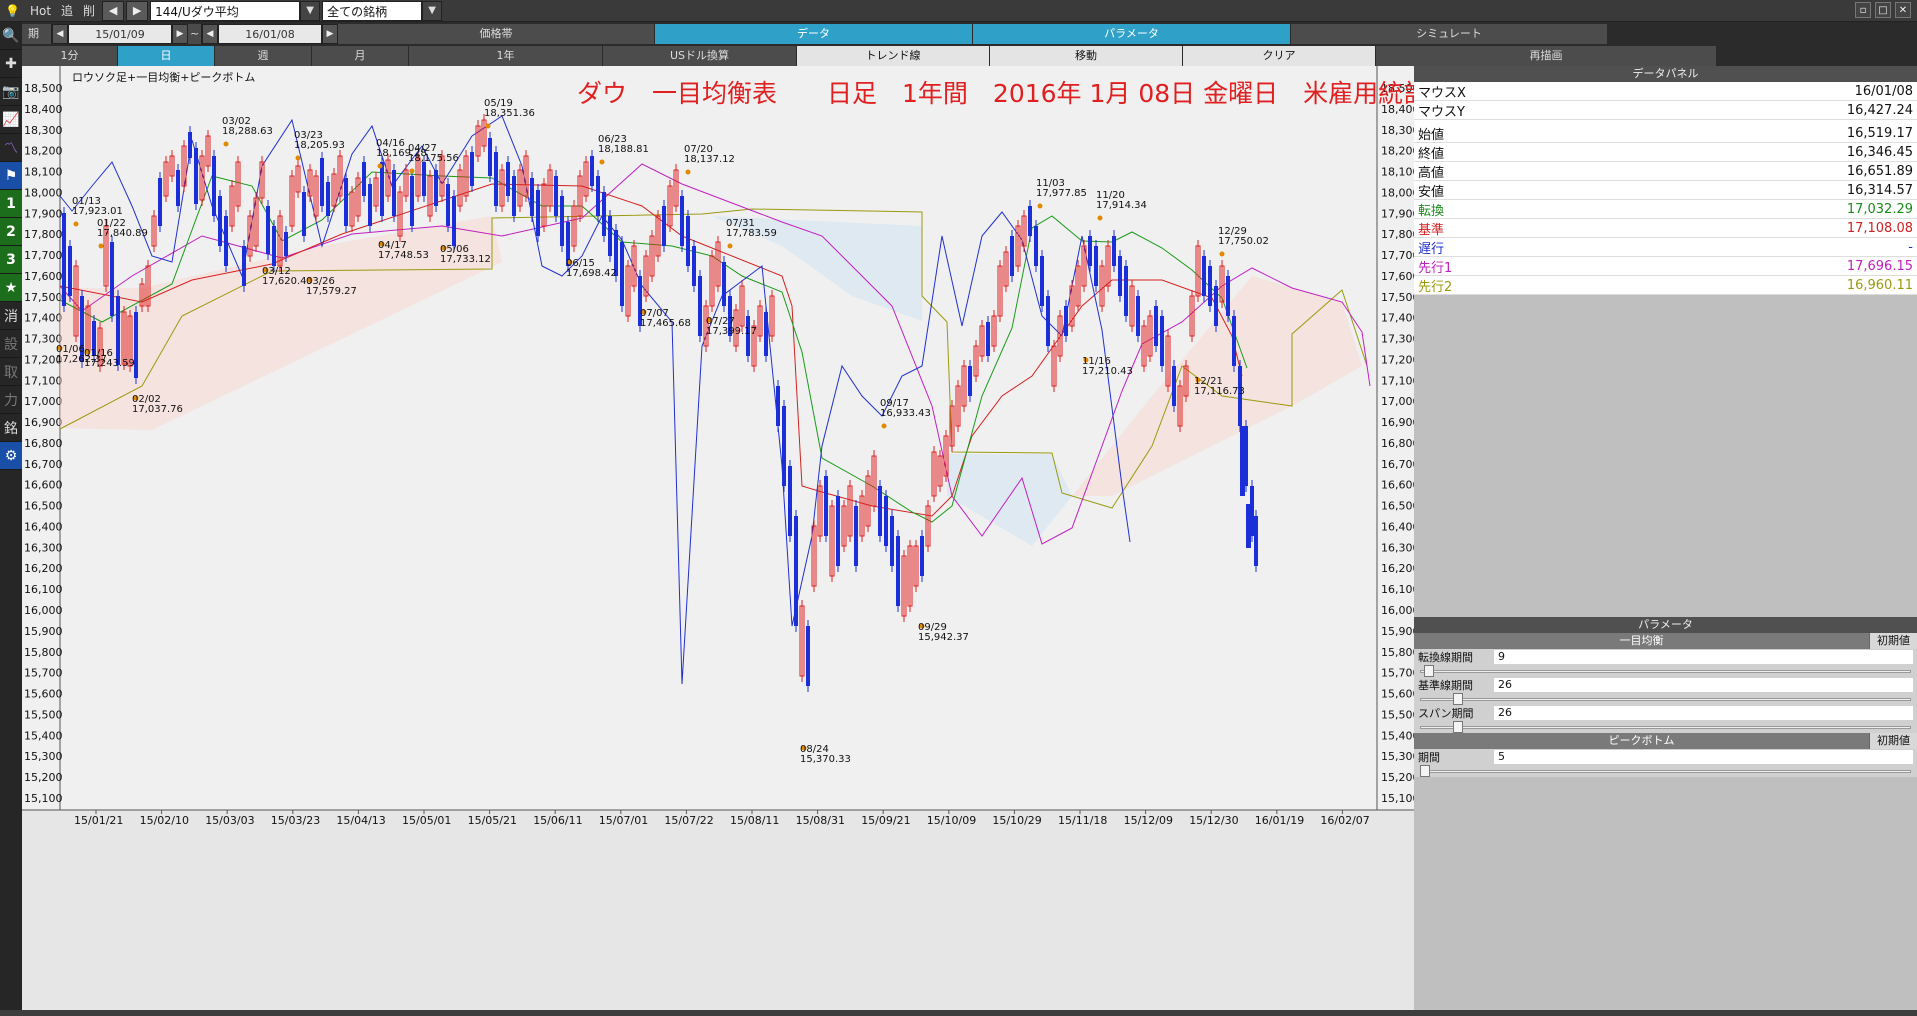 Image resolution: width=1917 pixels, height=1016 pixels. Describe the element at coordinates (1429, 757) in the screenshot. I see `param-label: 期間` at that location.